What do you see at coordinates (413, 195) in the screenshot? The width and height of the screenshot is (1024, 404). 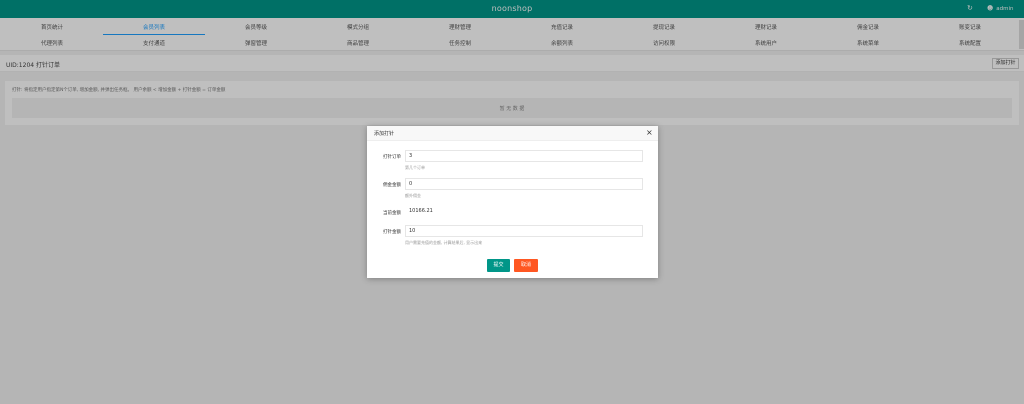 I see `commission-hint: 额外佣金` at bounding box center [413, 195].